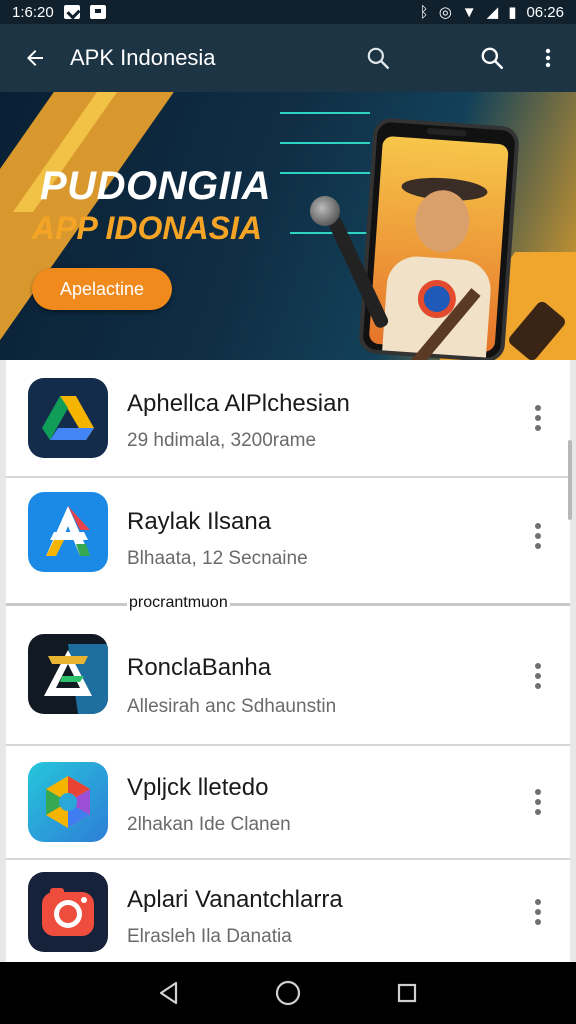  I want to click on list-item: Vpljck lletedo 2lhakan Ide Clanen, so click(288, 803).